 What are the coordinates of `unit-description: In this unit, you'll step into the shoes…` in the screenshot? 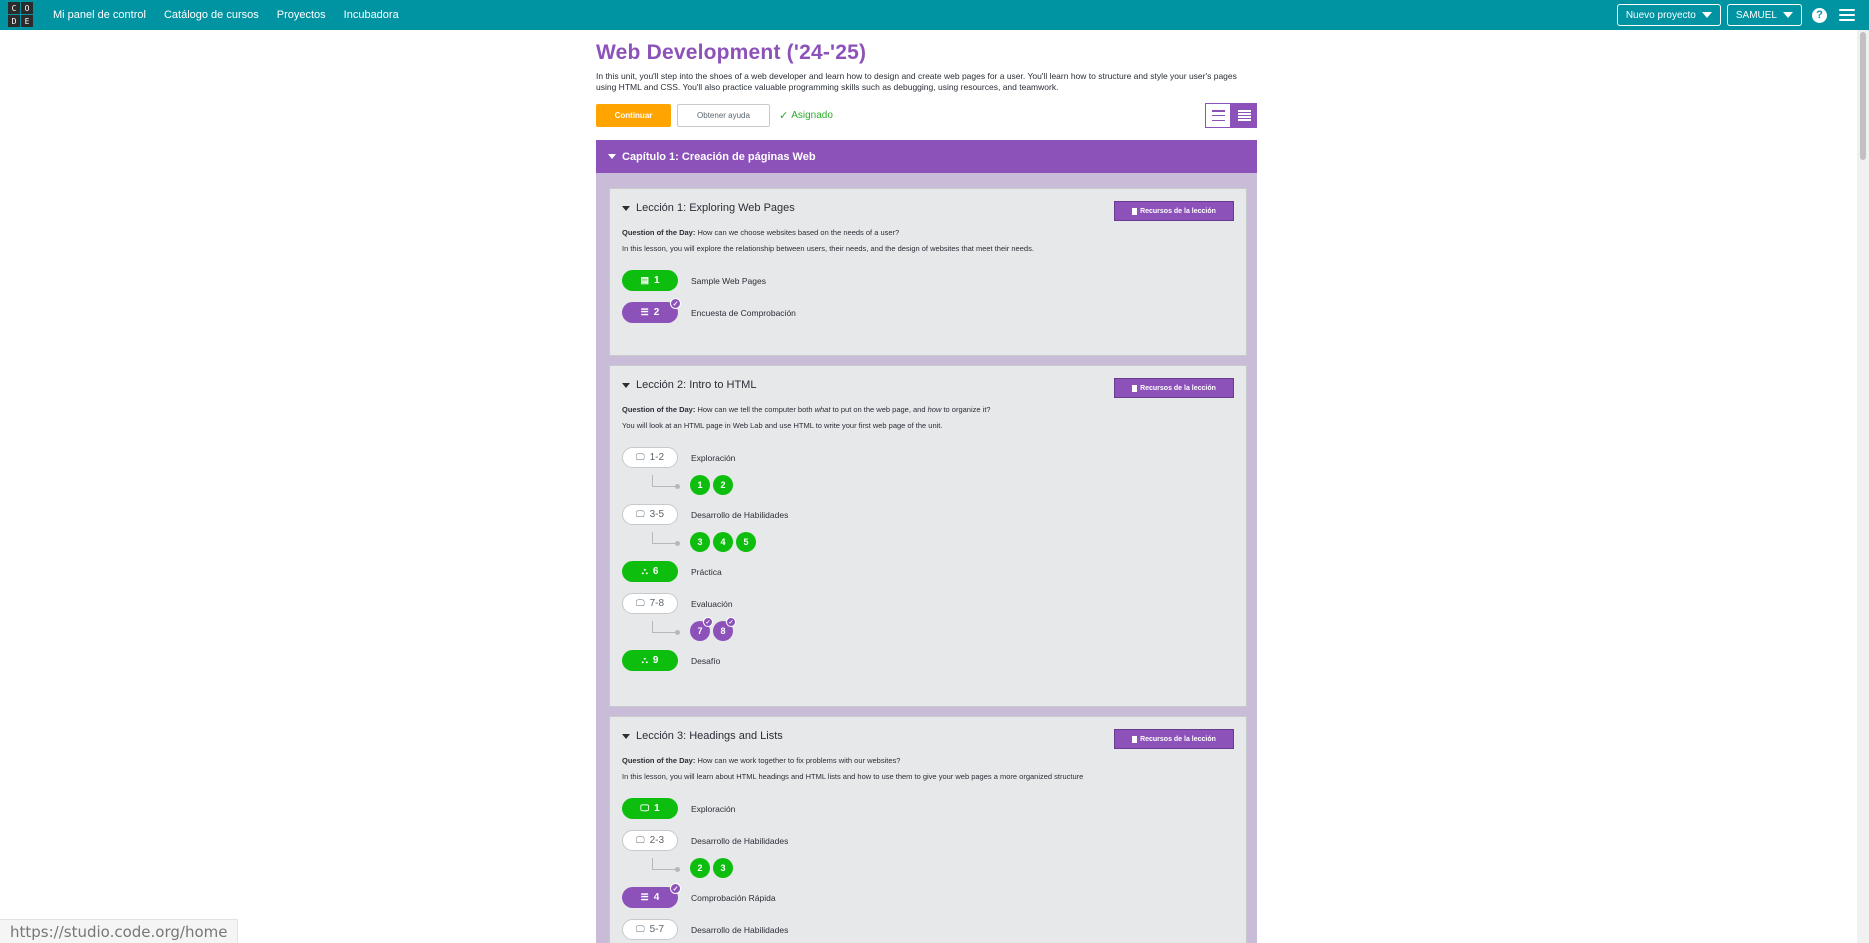 It's located at (916, 81).